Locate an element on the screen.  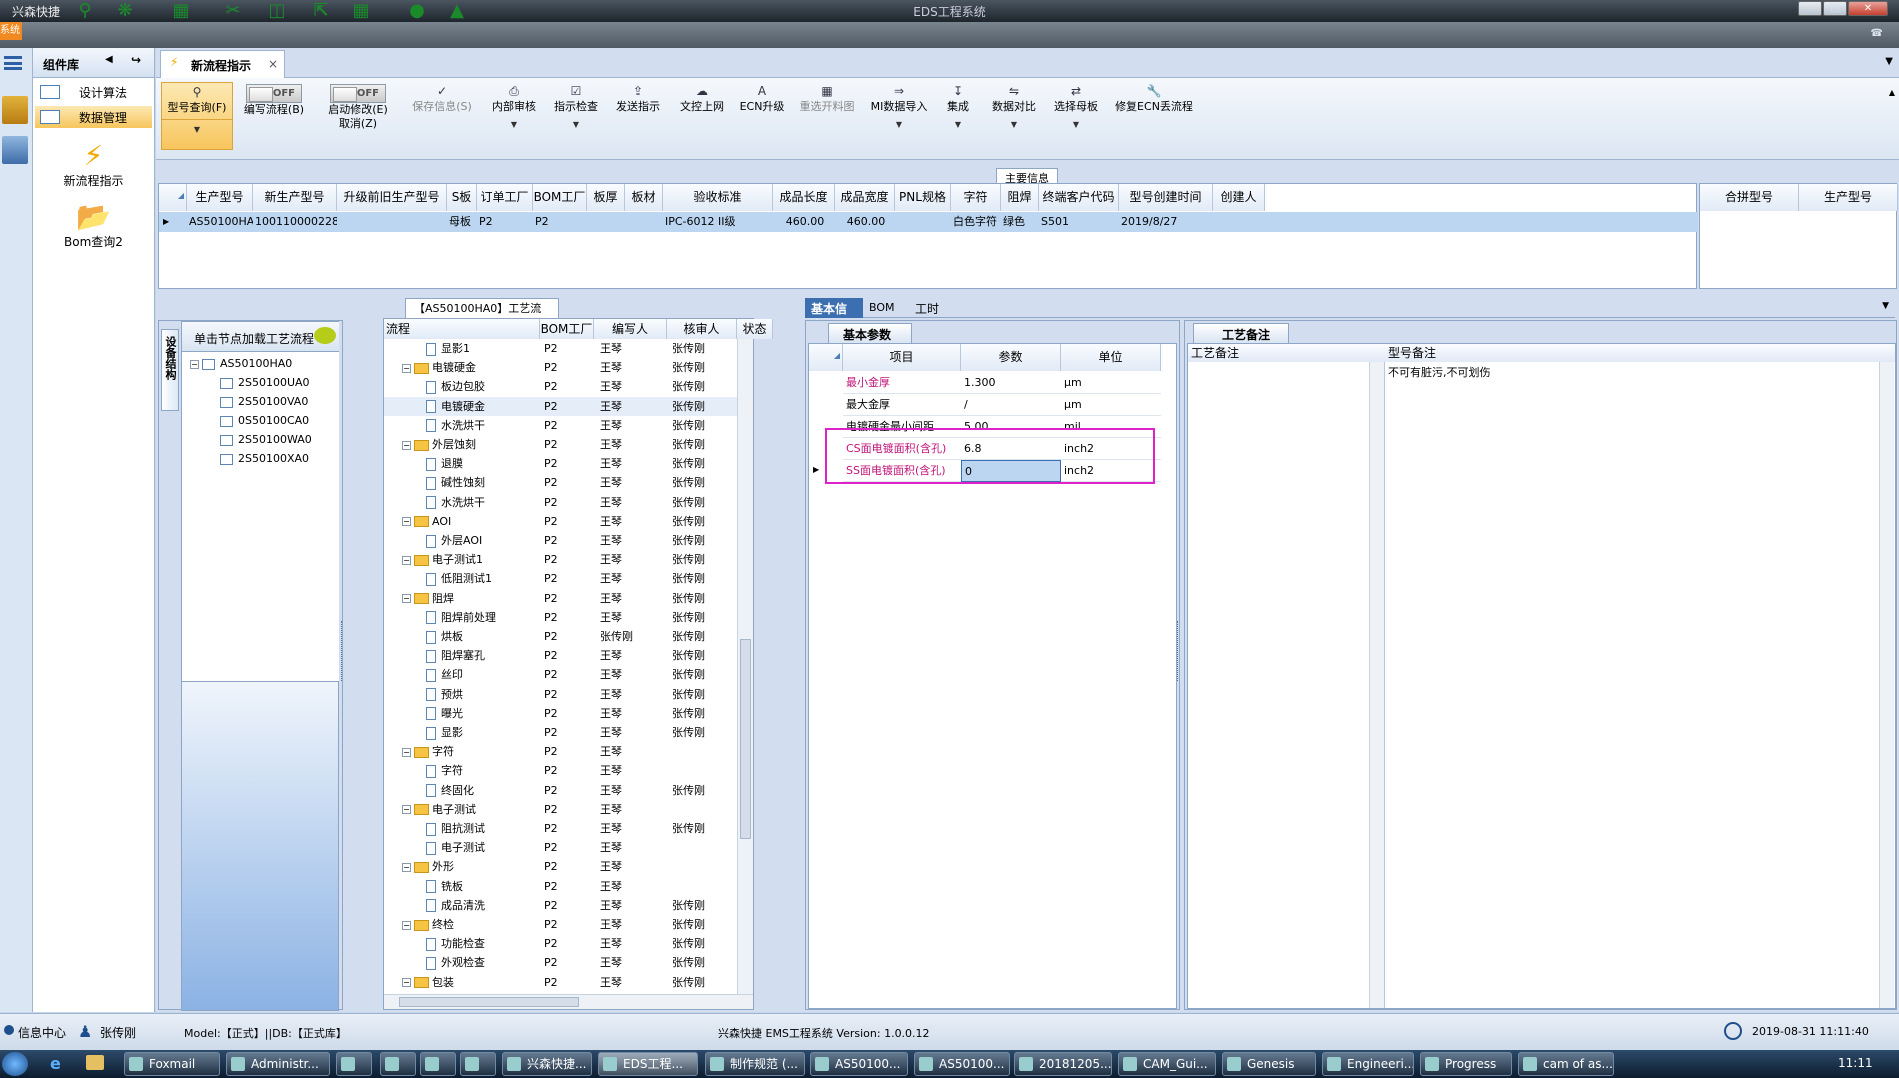
save-info-button: ✓ 保存信息(S) is located at coordinates (442, 99).